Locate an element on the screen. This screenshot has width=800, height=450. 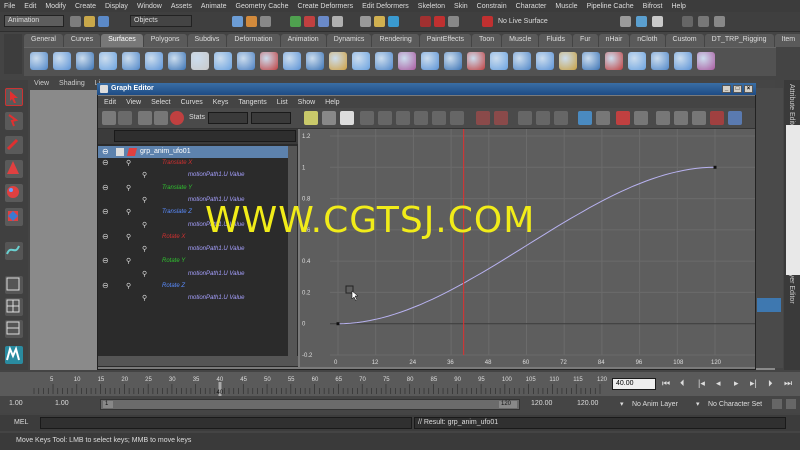
save-scene-icon is located at coordinates (103, 21).